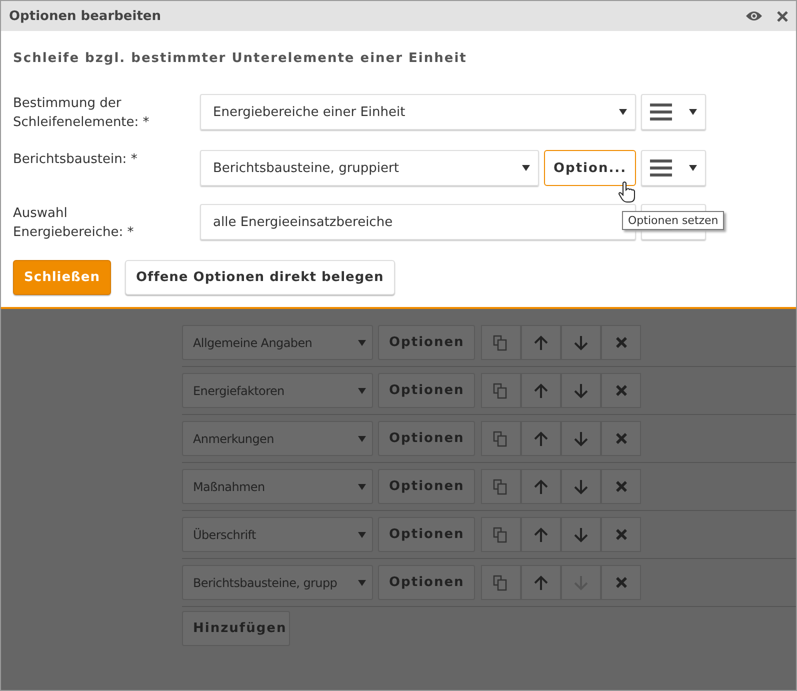  What do you see at coordinates (240, 58) in the screenshot?
I see `section-heading: Schleife bzgl. bestimmter Unterelemente einer Einheit` at bounding box center [240, 58].